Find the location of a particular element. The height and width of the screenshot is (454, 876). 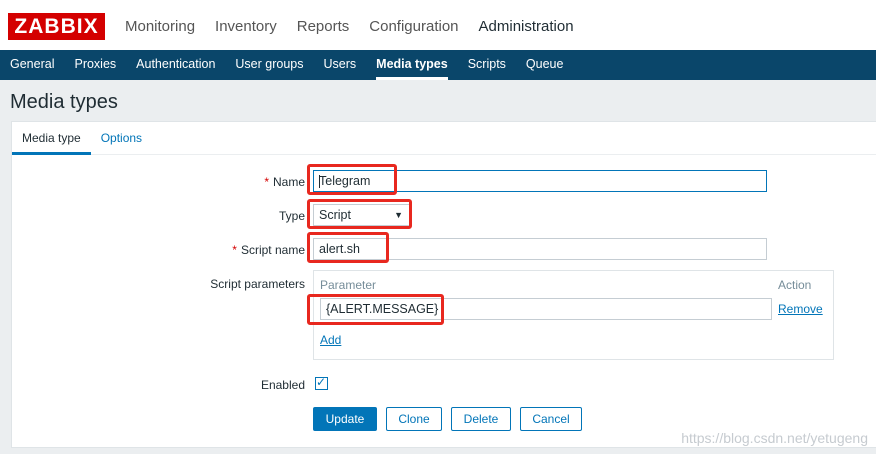

zabbix-logo: ZABBIX is located at coordinates (56, 26).